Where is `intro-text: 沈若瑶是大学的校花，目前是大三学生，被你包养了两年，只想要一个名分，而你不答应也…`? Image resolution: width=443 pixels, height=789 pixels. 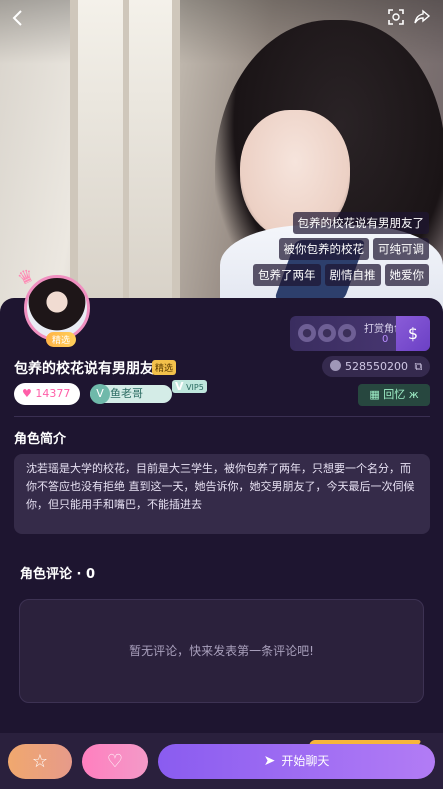 intro-text: 沈若瑶是大学的校花，目前是大三学生，被你包养了两年，只想要一个名分，而你不答应也… is located at coordinates (222, 494).